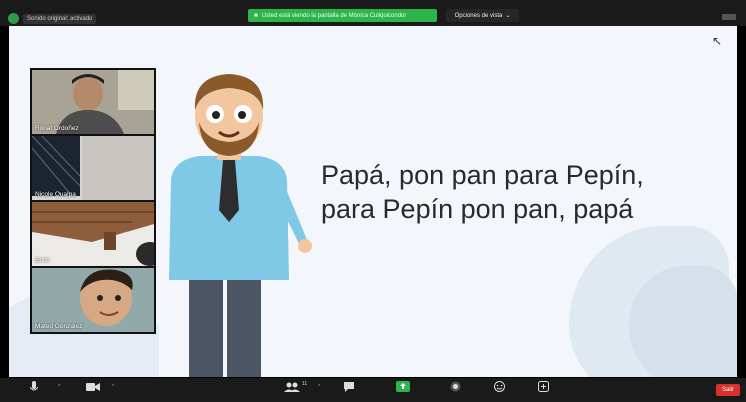 The image size is (746, 402). I want to click on view-options-button: Opciones de vista ⌄, so click(482, 15).